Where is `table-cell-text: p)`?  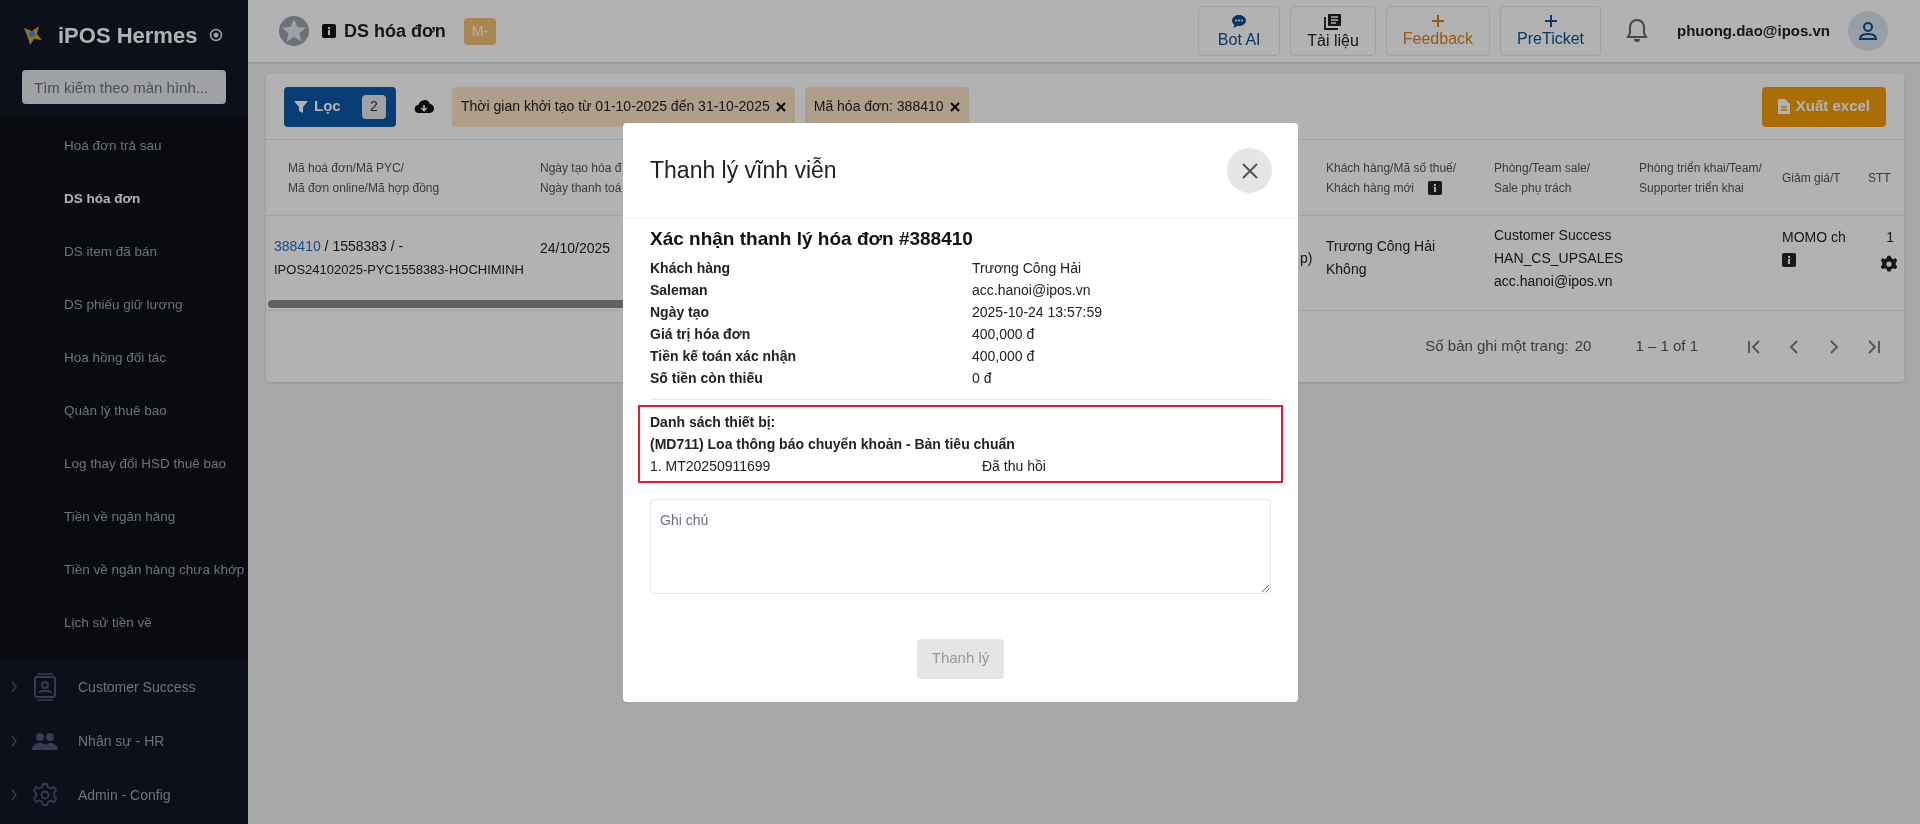
table-cell-text: p) is located at coordinates (1307, 258).